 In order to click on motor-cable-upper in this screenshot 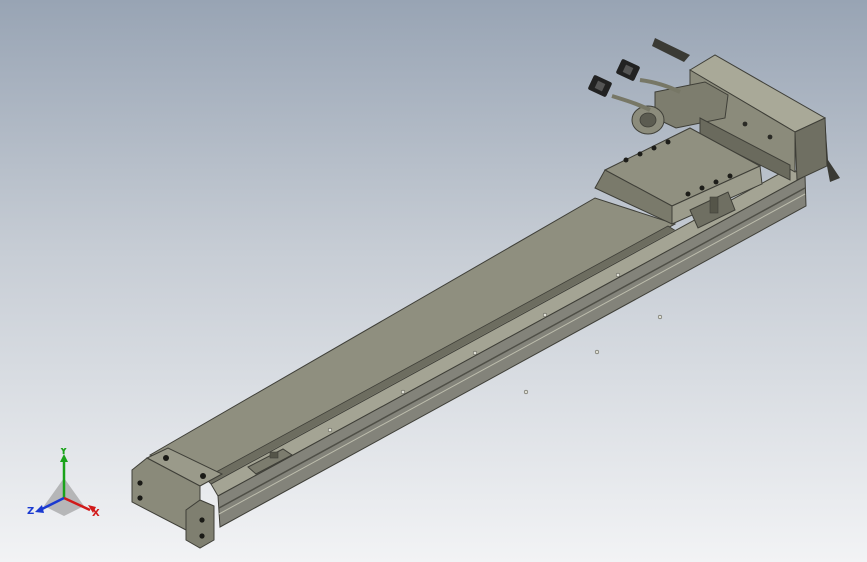, I will do `click(660, 86)`.